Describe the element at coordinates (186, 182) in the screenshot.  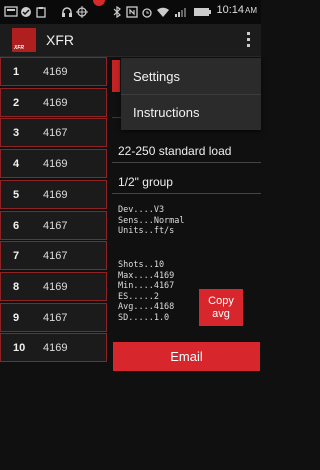
I see `group-field: 1/2" group` at that location.